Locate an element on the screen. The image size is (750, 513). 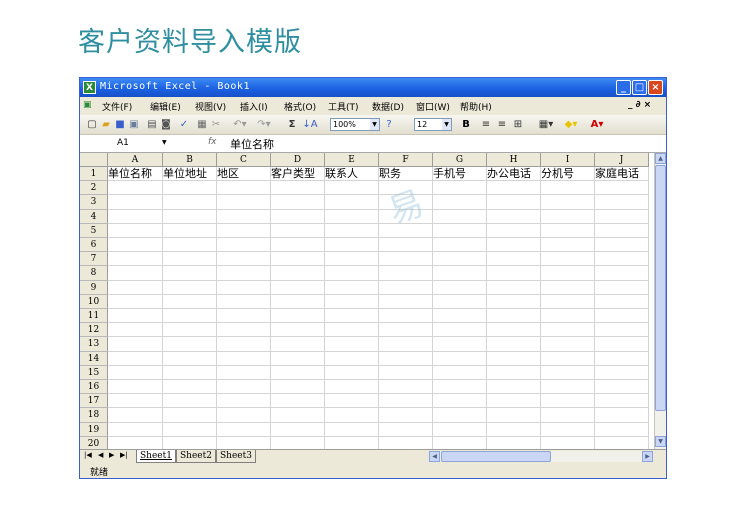
row-header: 15 is located at coordinates (94, 372).